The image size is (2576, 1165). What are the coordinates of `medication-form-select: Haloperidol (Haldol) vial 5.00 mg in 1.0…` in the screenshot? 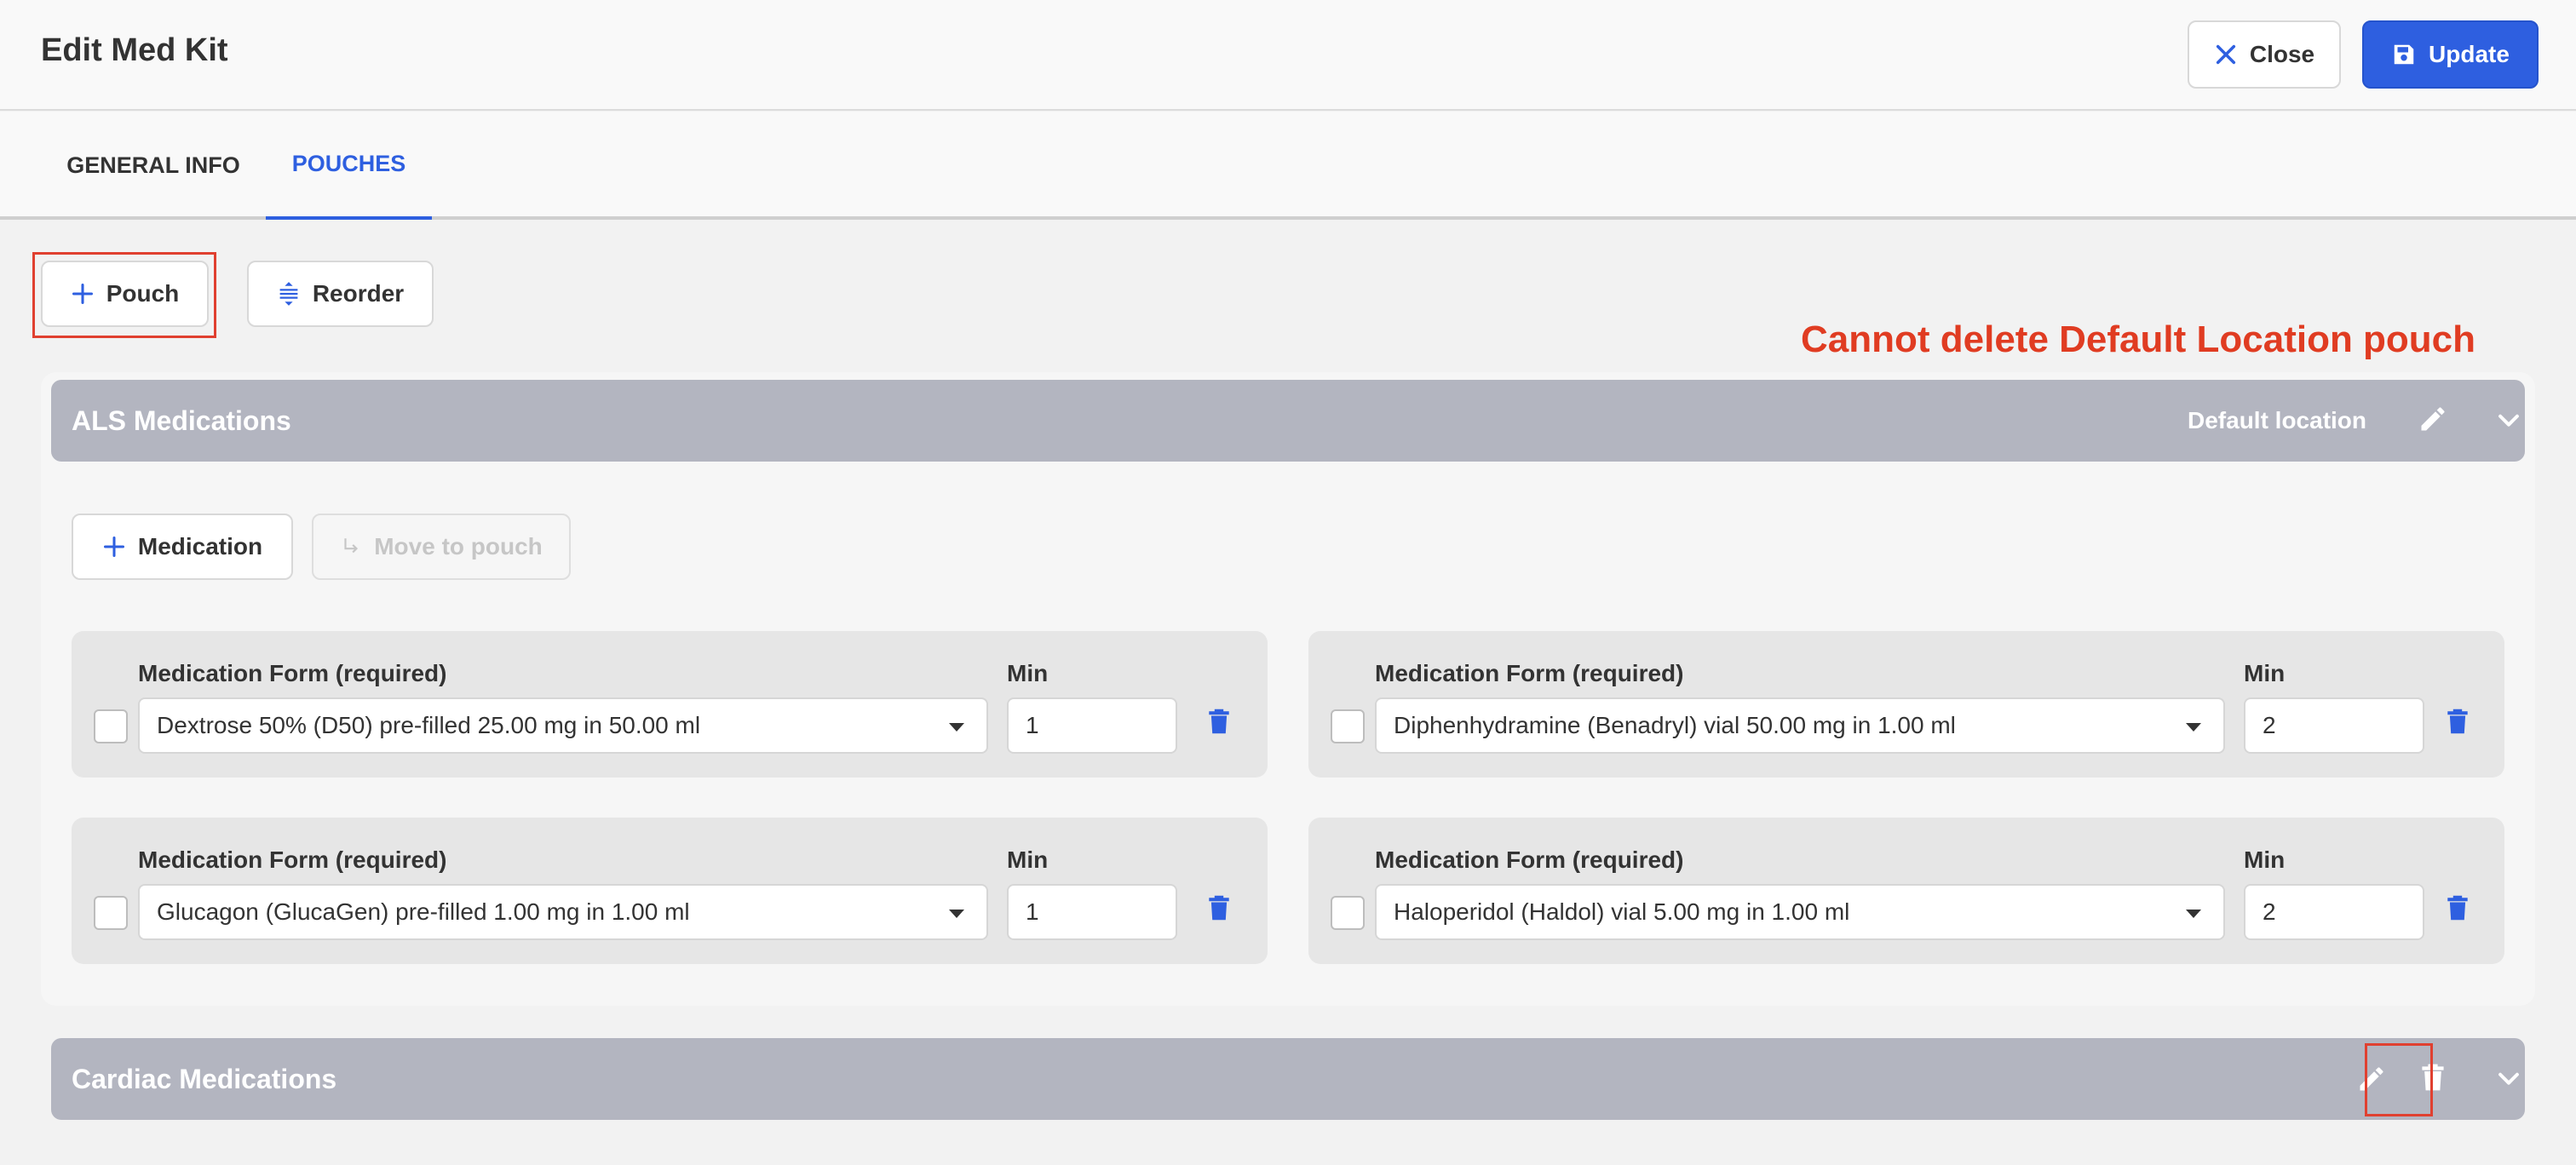 It's located at (1800, 912).